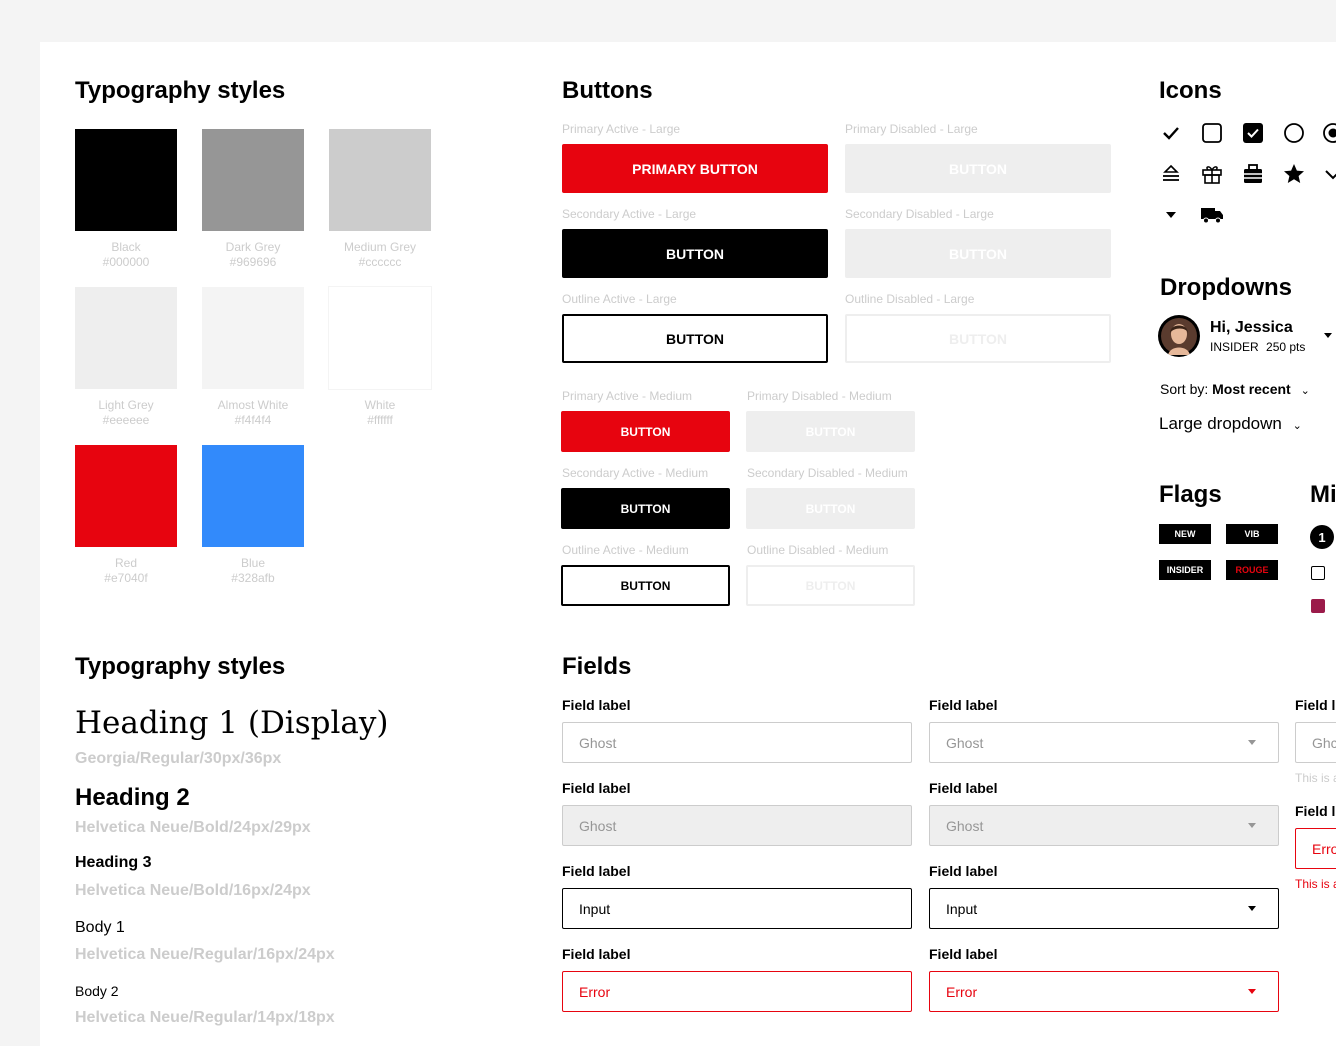 This screenshot has width=1336, height=1046. Describe the element at coordinates (1185, 570) in the screenshot. I see `flag-insider: INSIDER` at that location.